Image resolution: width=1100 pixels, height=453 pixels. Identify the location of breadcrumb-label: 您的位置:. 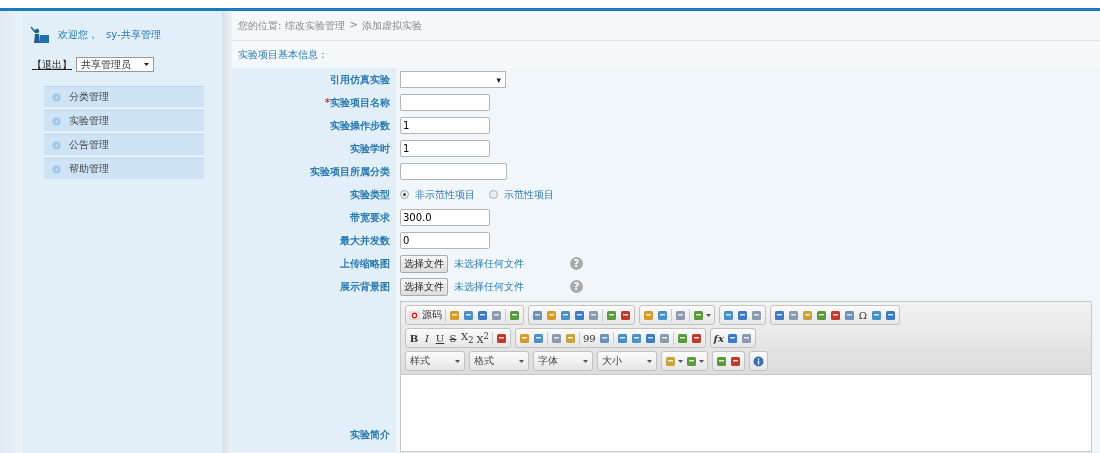
(260, 26).